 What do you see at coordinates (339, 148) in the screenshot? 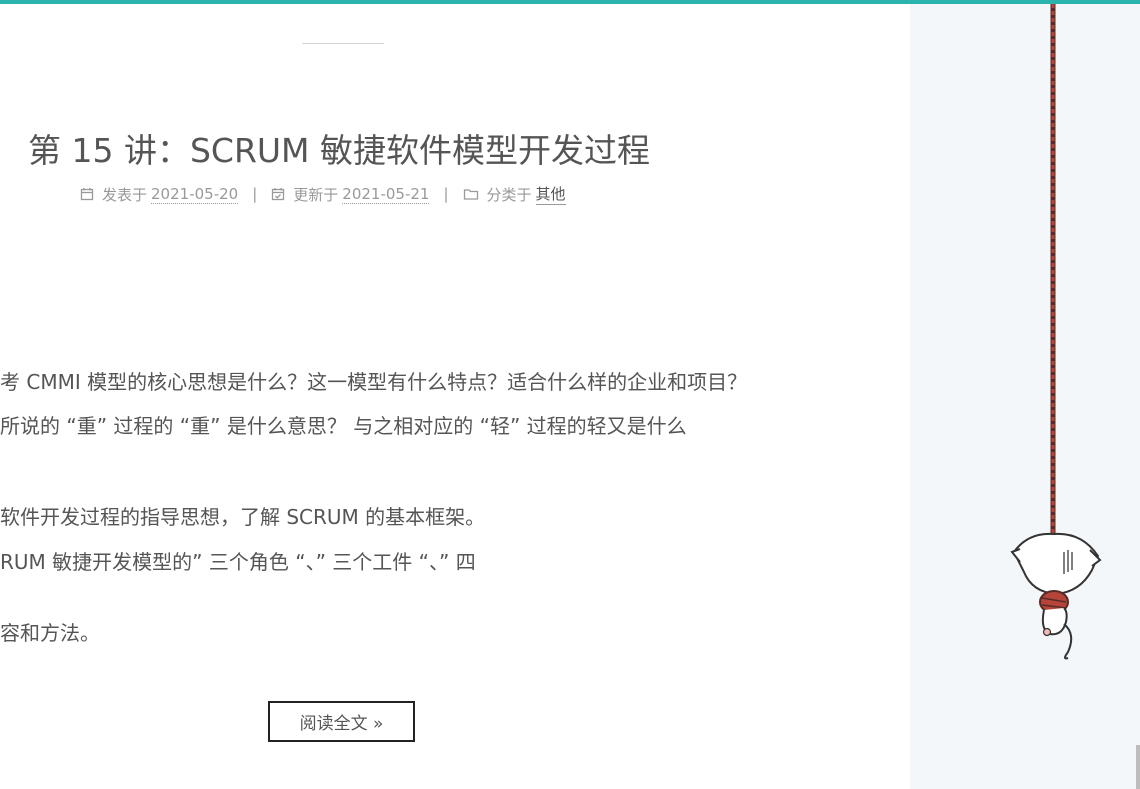
I see `post-title: 第 15 讲：SCRUM 敏捷软件模型开发过程` at bounding box center [339, 148].